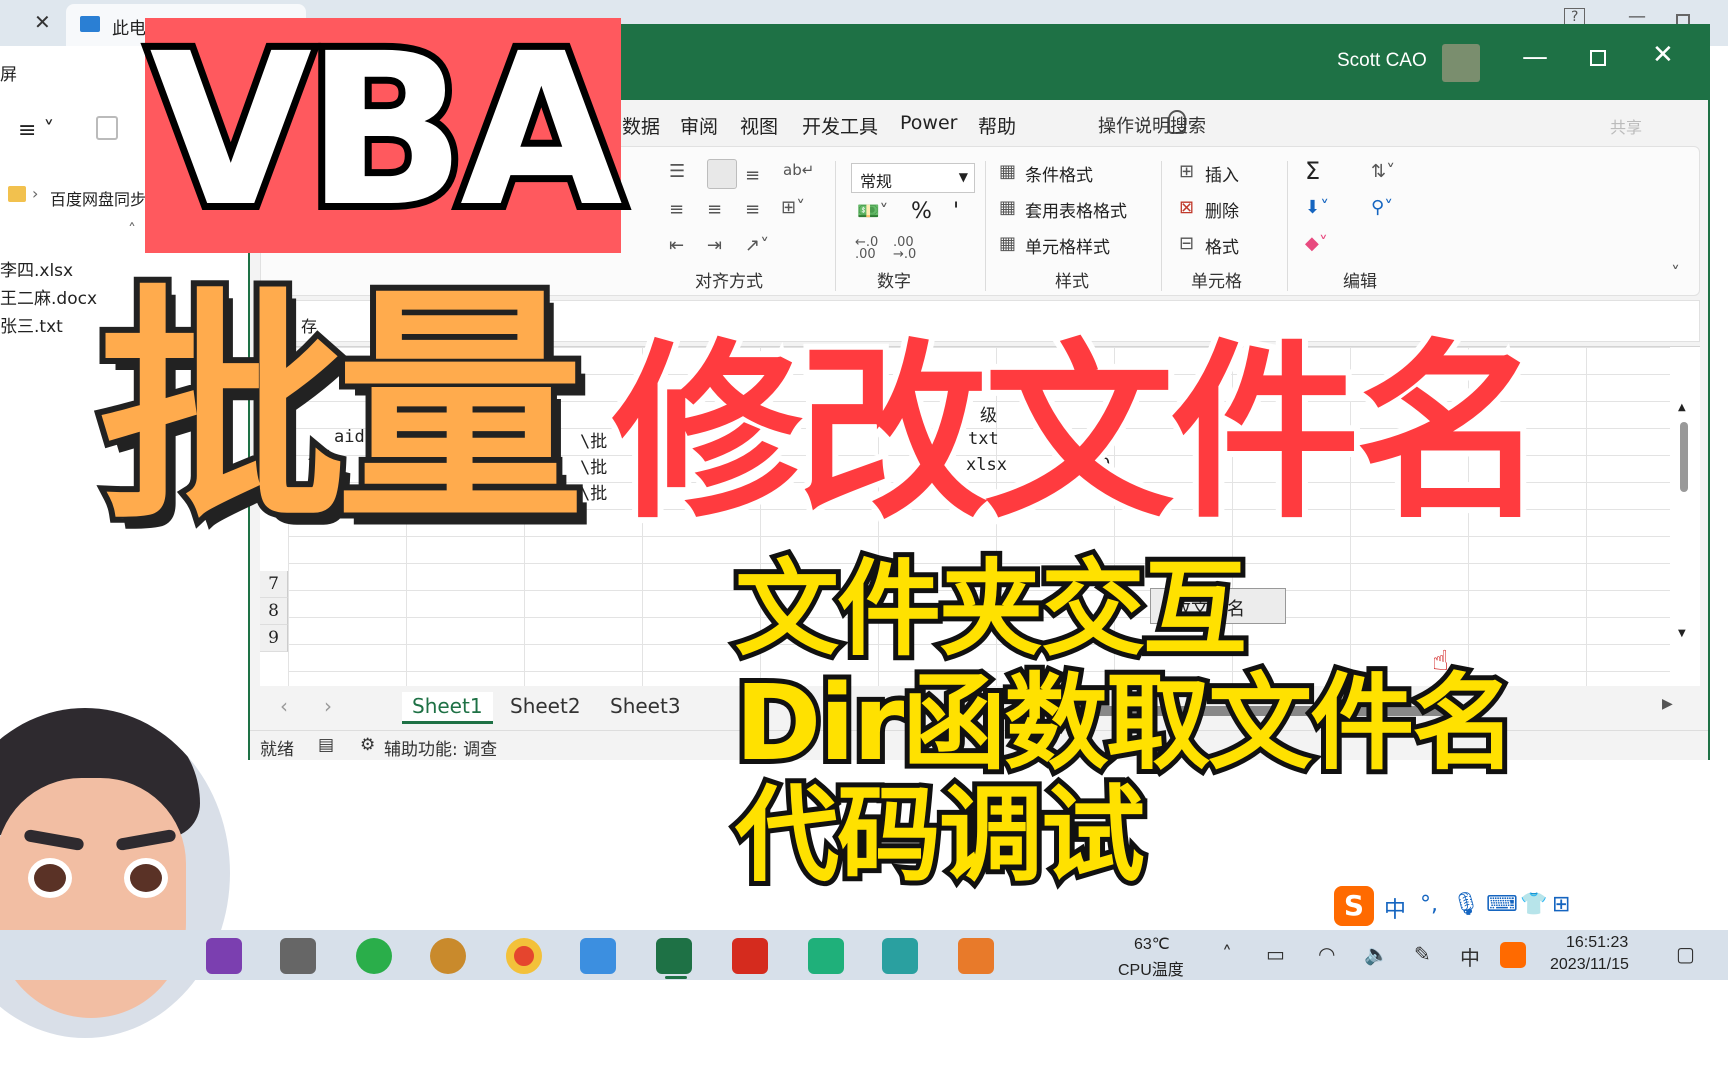  What do you see at coordinates (997, 125) in the screenshot?
I see `tab-help: 帮助` at bounding box center [997, 125].